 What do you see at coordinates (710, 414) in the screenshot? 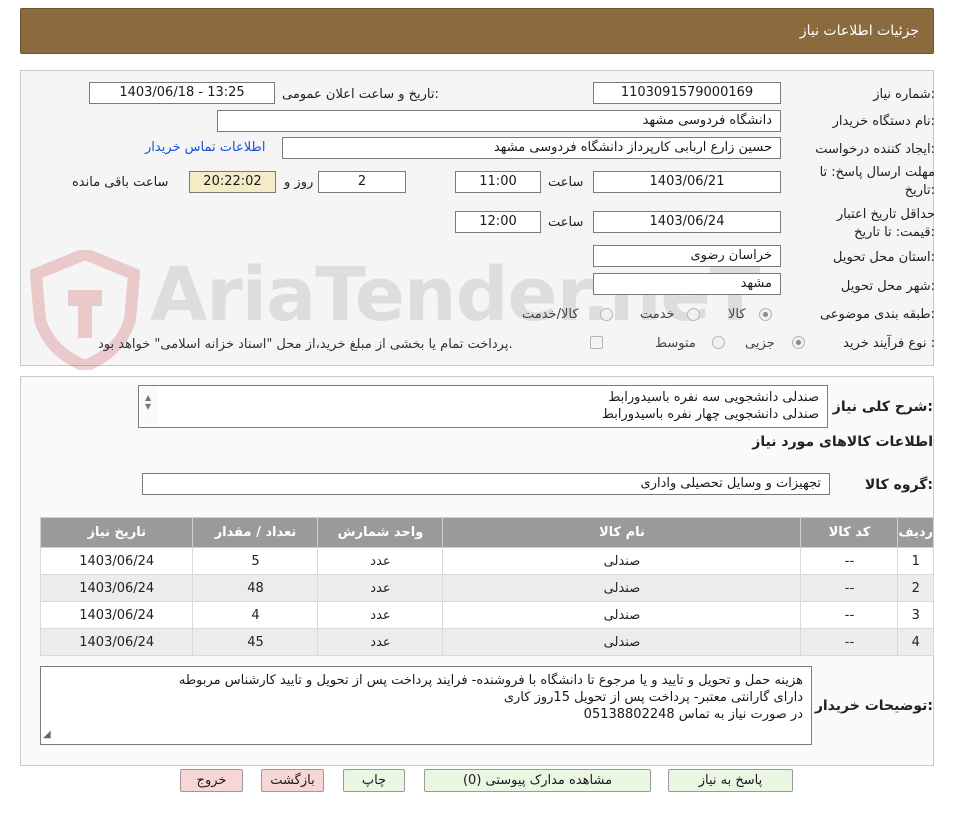
I see `summary-line-2: صندلی دانشجویی چهار نفره باسیدورابط` at bounding box center [710, 414].